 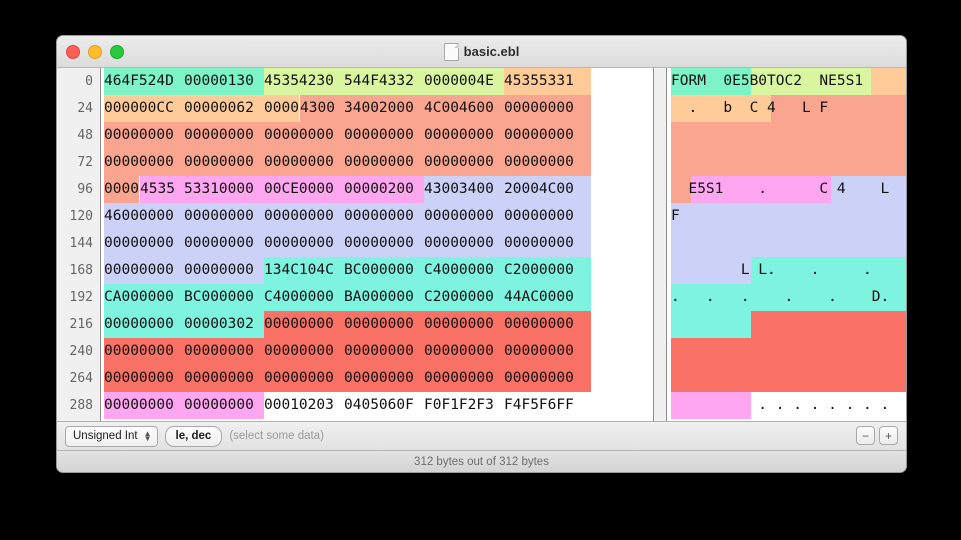 I want to click on hex-group: 45355331, so click(x=548, y=81).